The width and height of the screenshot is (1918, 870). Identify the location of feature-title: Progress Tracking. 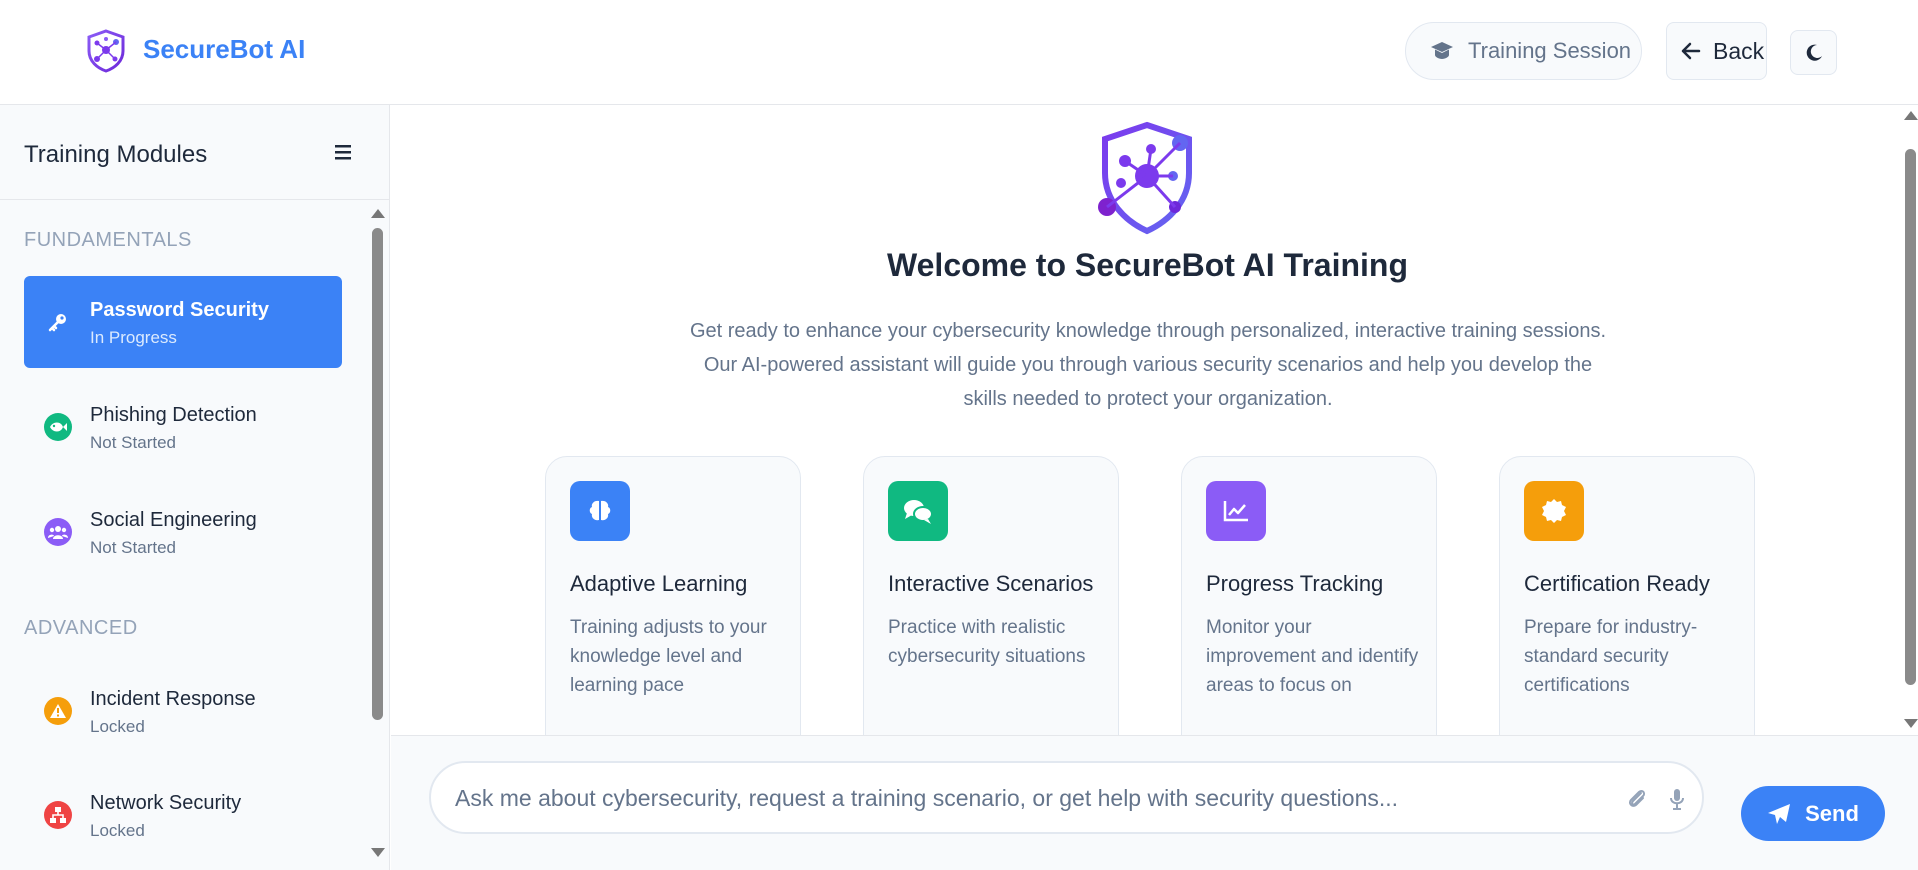
(1295, 583).